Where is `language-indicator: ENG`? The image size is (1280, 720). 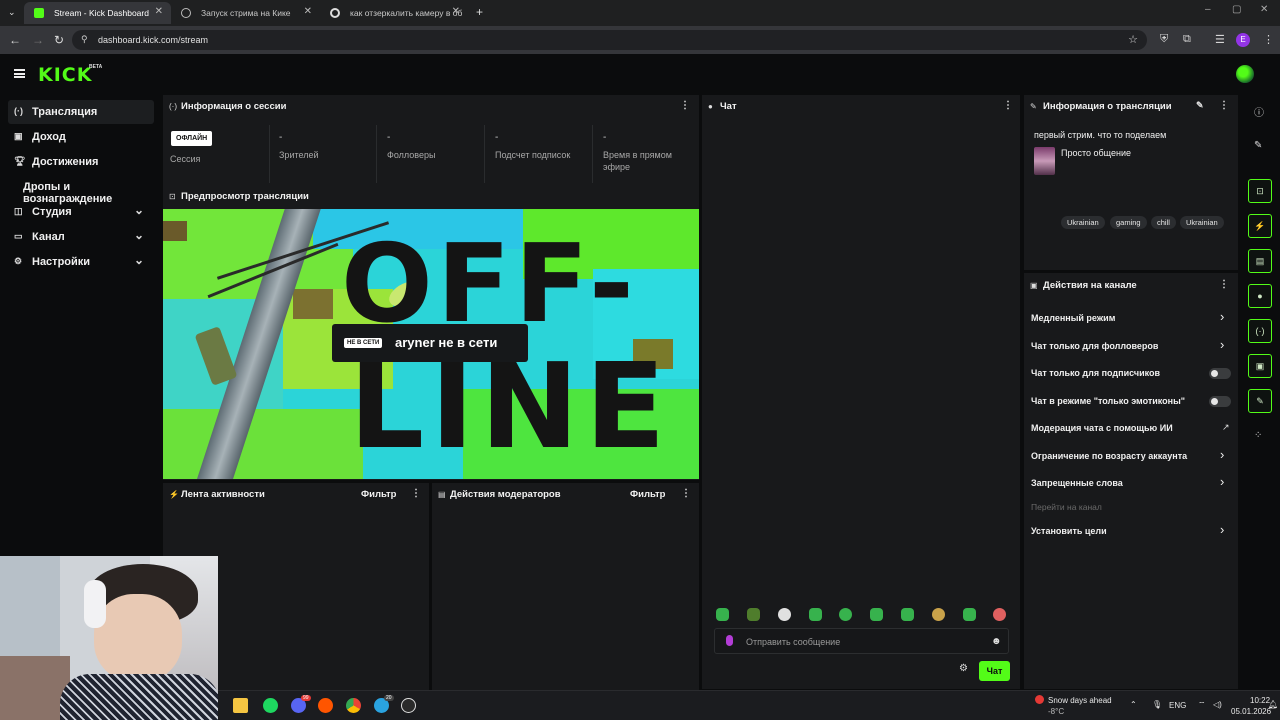 language-indicator: ENG is located at coordinates (1177, 705).